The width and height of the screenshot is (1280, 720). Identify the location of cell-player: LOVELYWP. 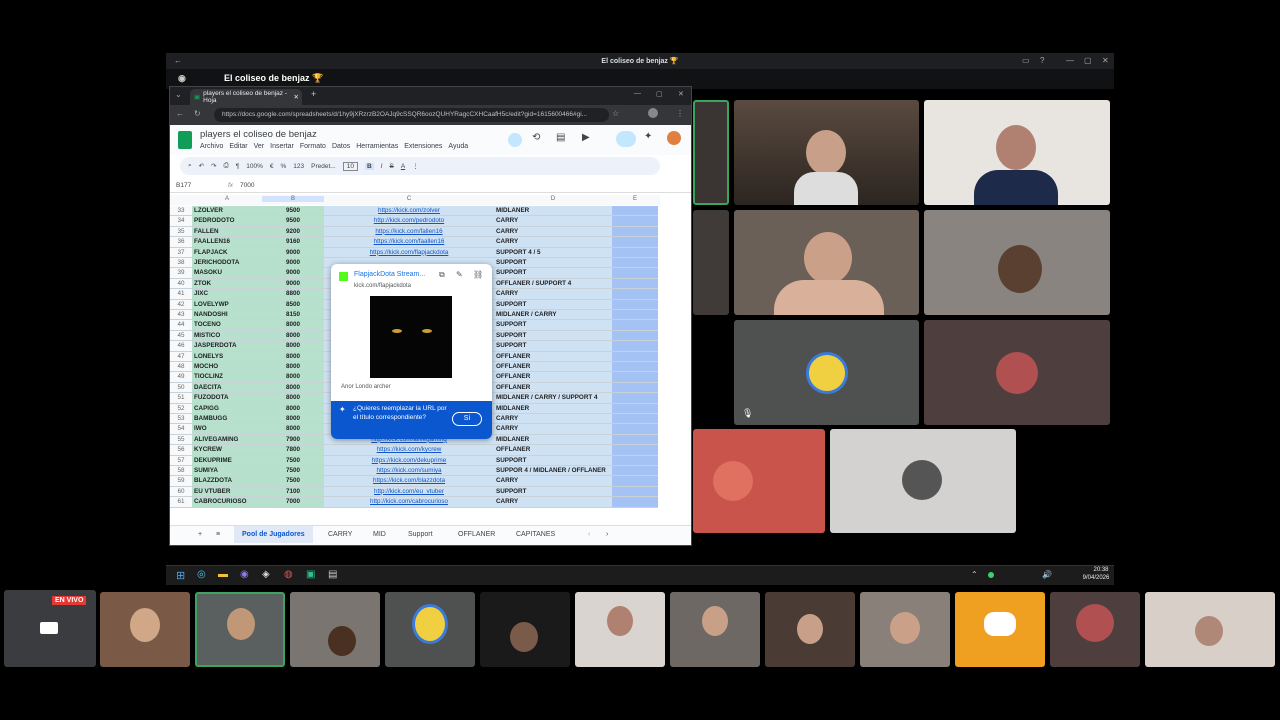
(227, 304).